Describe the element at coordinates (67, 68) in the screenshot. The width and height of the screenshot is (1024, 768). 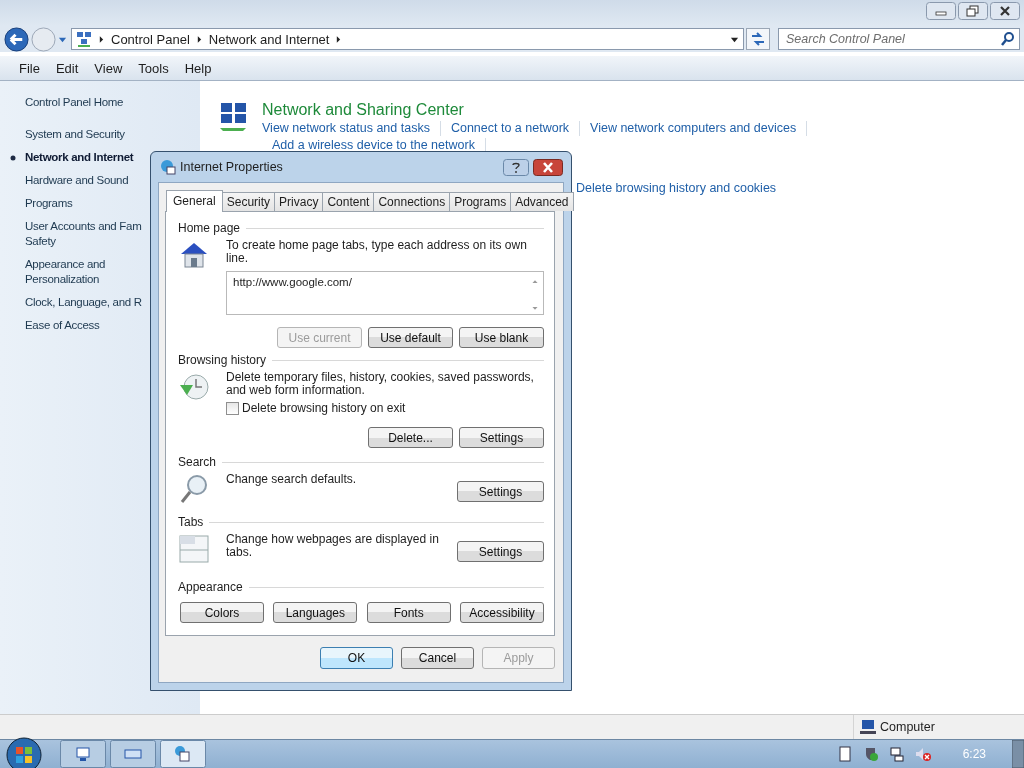
I see `menu-item: Edit` at that location.